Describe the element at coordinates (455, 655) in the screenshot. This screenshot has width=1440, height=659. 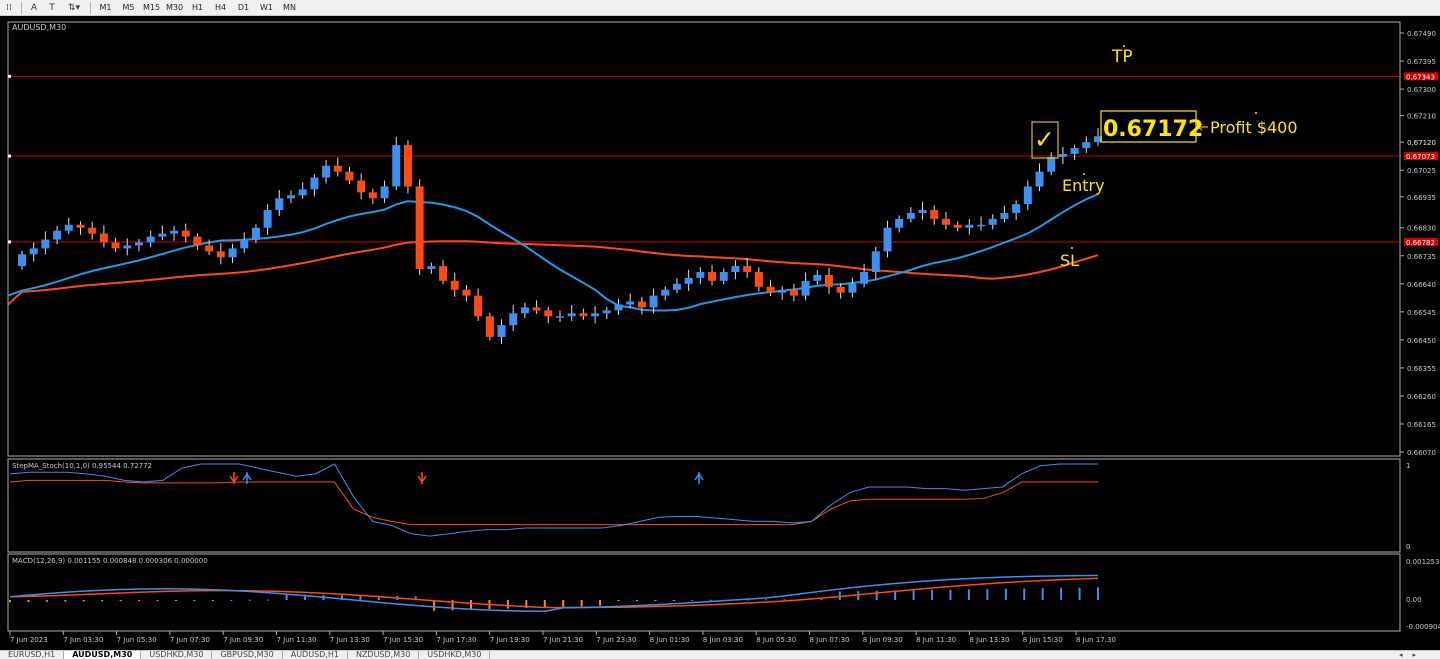
I see `tab-usdhkd-m30-2: USDHKD,M30` at that location.